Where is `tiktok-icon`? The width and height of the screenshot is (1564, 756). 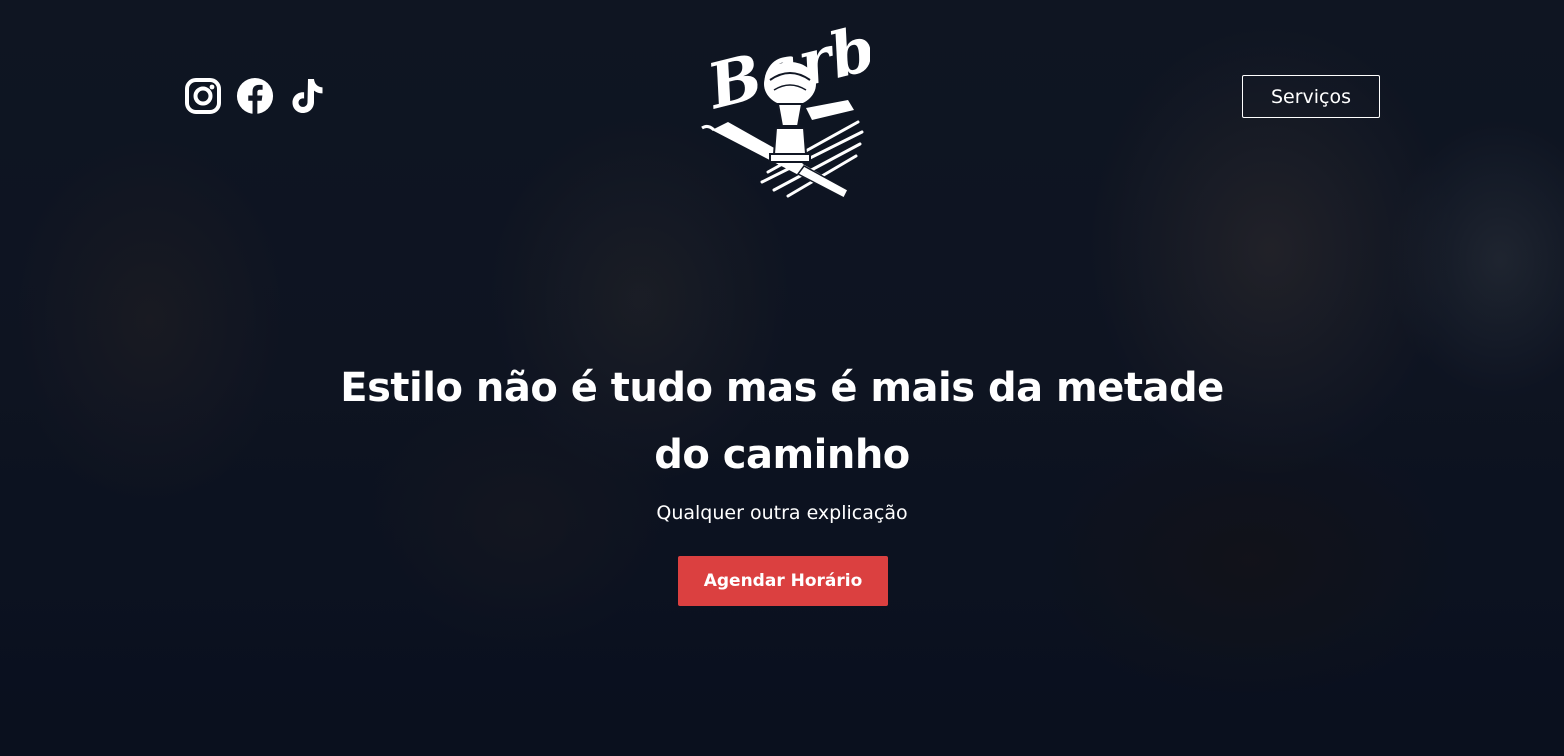 tiktok-icon is located at coordinates (307, 96).